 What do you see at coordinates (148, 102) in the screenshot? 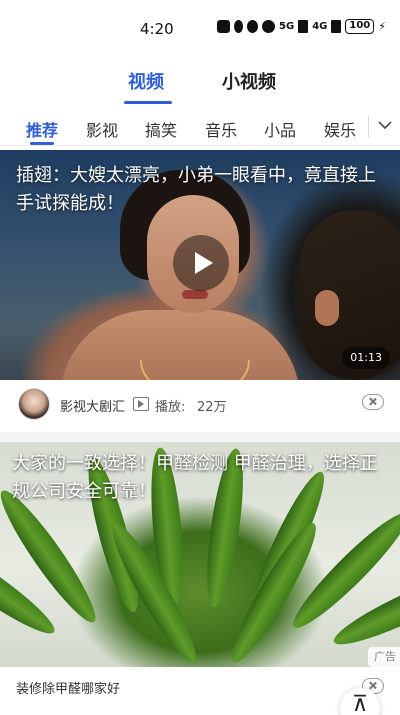
I see `top-tab-indicator` at bounding box center [148, 102].